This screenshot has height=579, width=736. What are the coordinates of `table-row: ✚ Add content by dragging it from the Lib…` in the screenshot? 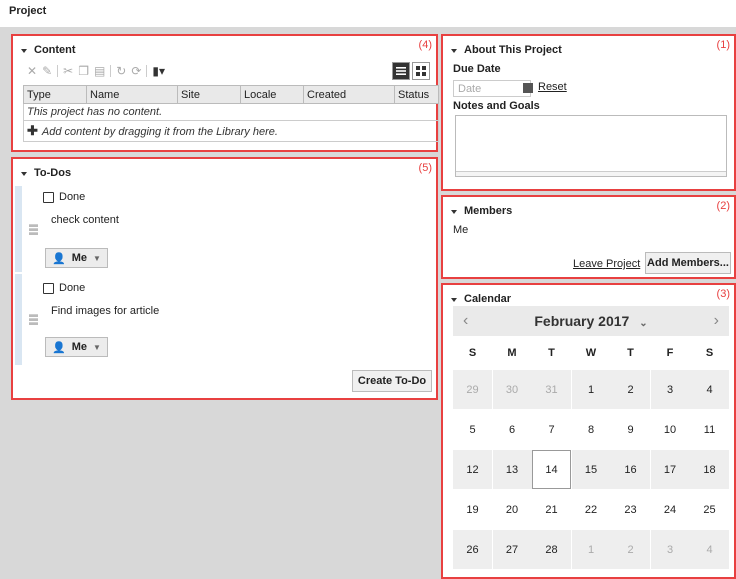 It's located at (231, 131).